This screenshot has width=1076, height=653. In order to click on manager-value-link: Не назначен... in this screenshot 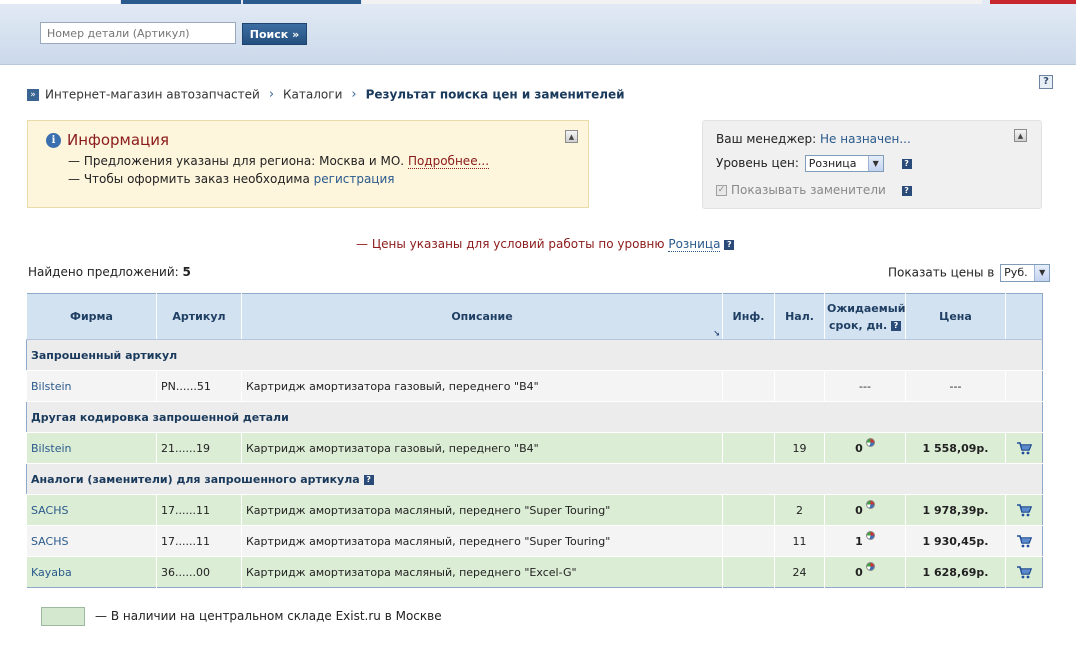, I will do `click(865, 139)`.